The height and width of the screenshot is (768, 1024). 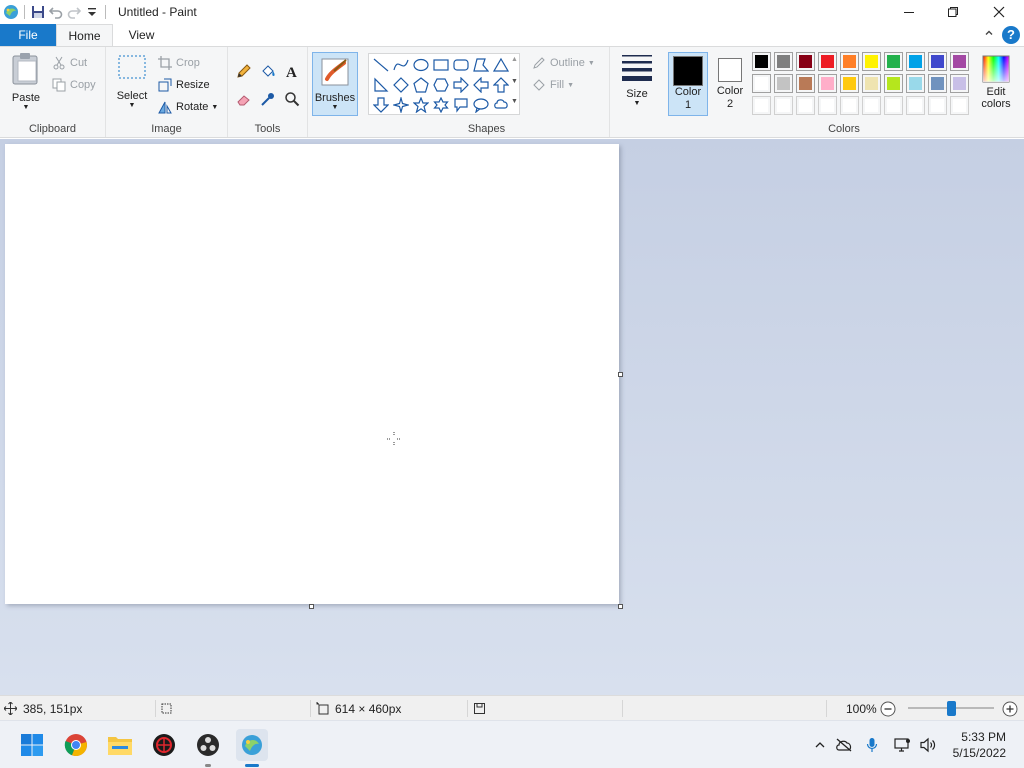 What do you see at coordinates (421, 85) in the screenshot?
I see `pentagon-shape-icon` at bounding box center [421, 85].